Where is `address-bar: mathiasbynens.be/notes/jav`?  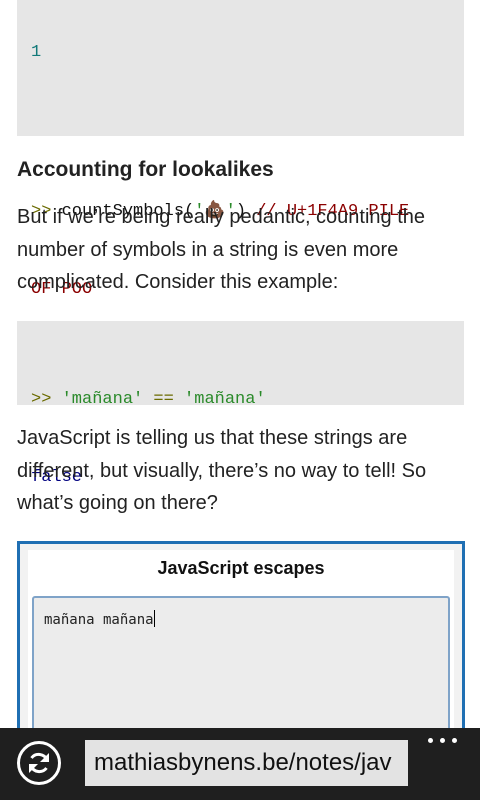 address-bar: mathiasbynens.be/notes/jav is located at coordinates (246, 763).